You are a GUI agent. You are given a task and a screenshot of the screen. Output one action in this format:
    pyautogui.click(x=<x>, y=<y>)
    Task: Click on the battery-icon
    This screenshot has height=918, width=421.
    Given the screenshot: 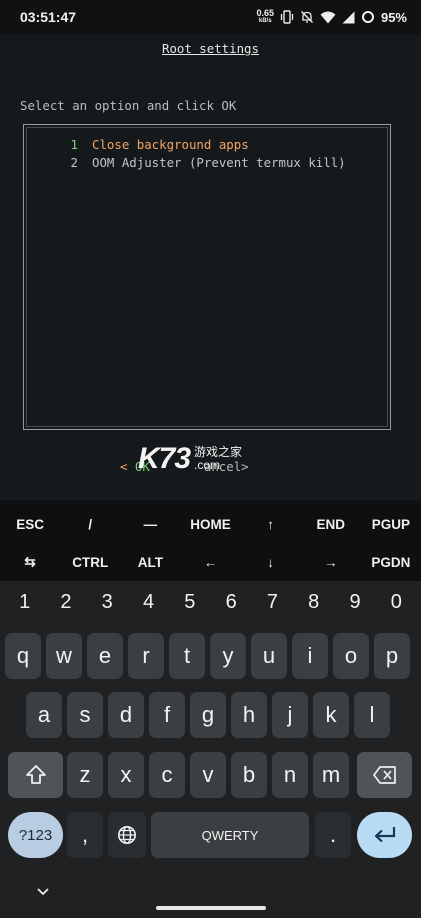 What is the action you would take?
    pyautogui.click(x=368, y=17)
    